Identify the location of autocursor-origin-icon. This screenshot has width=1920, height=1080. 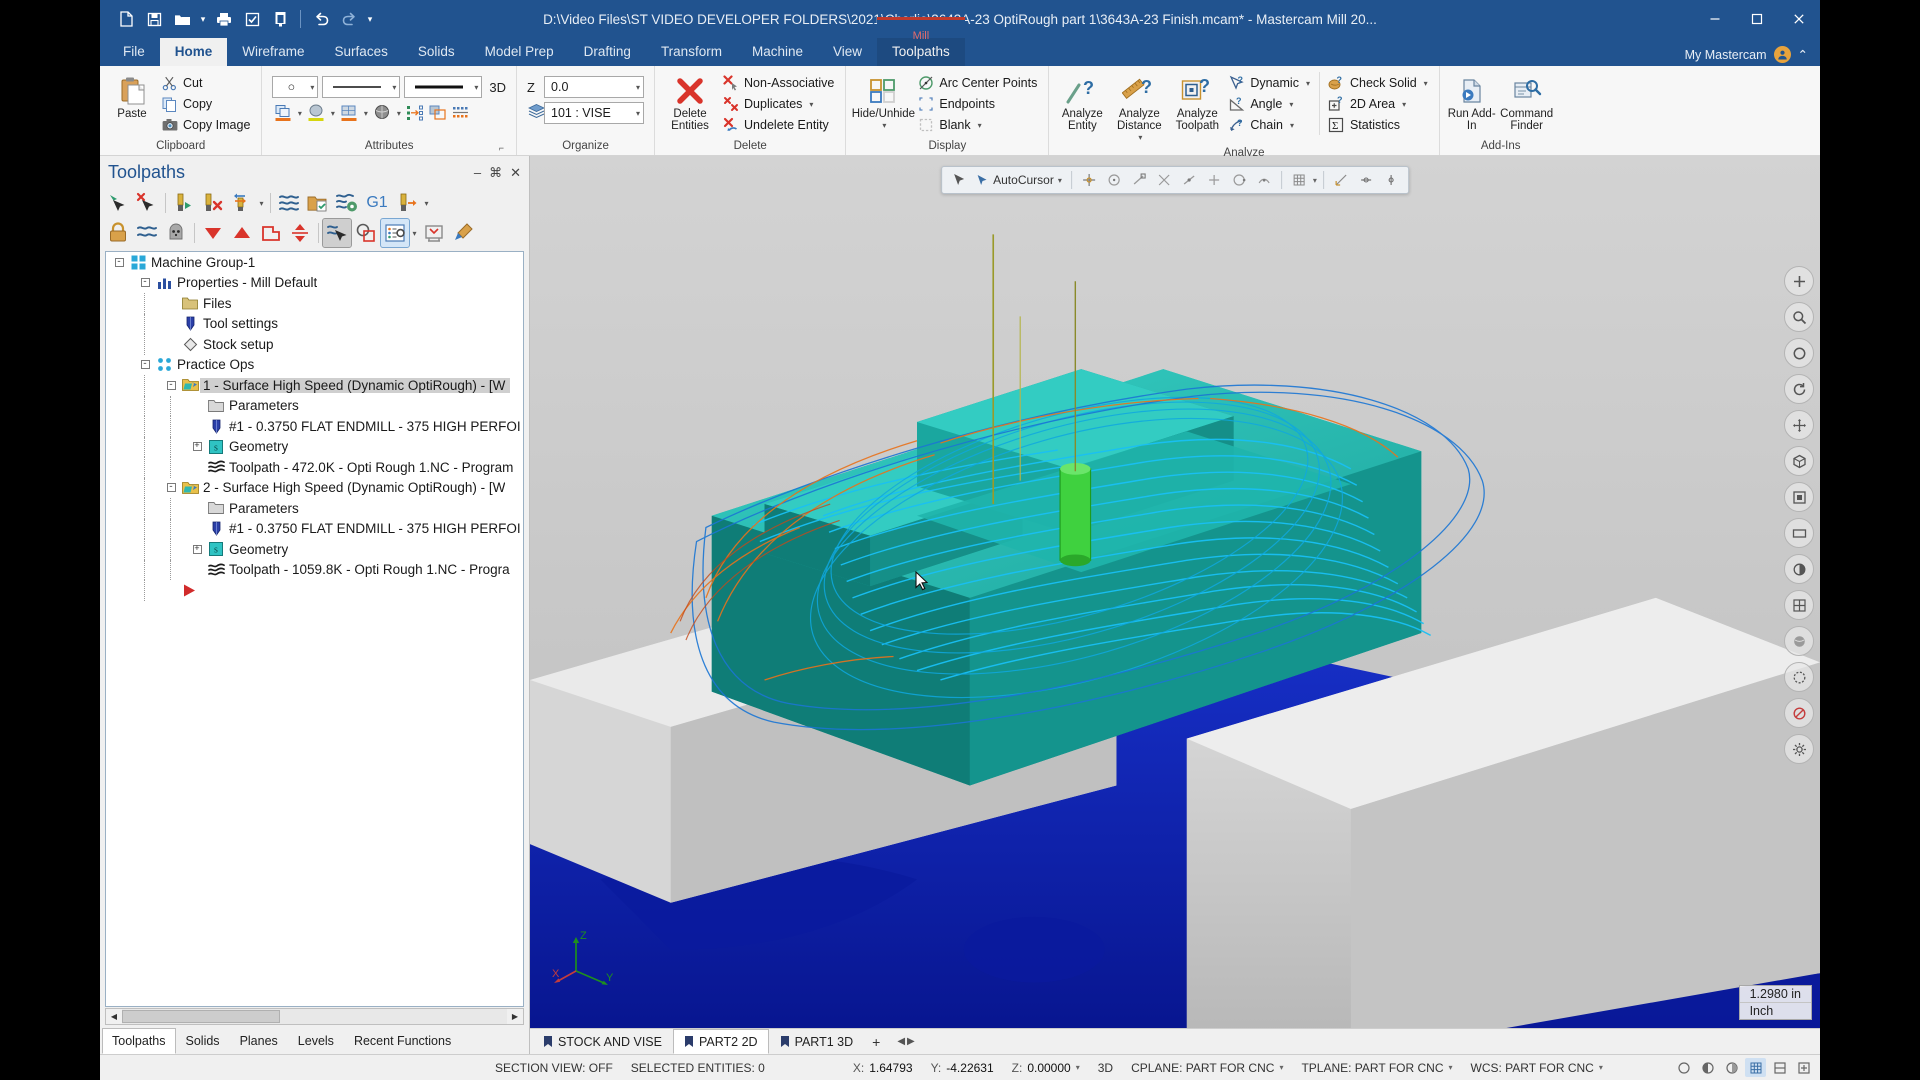
(1089, 180).